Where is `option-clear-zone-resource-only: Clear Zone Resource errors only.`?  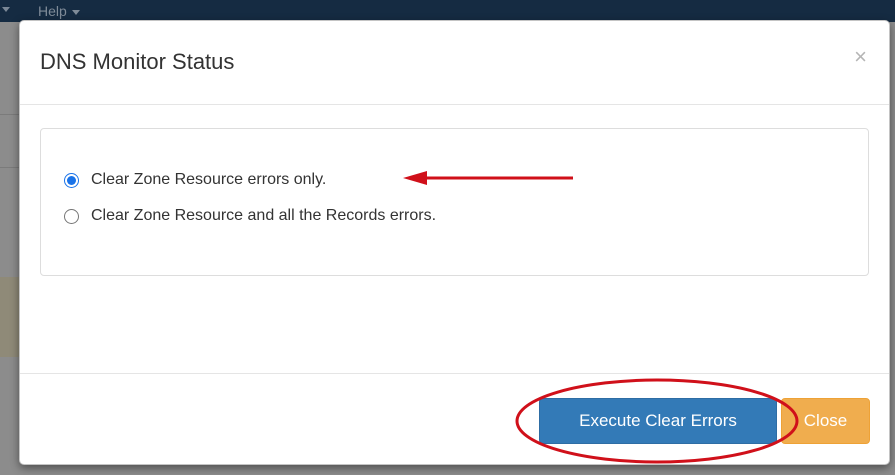
option-clear-zone-resource-only: Clear Zone Resource errors only. is located at coordinates (195, 180).